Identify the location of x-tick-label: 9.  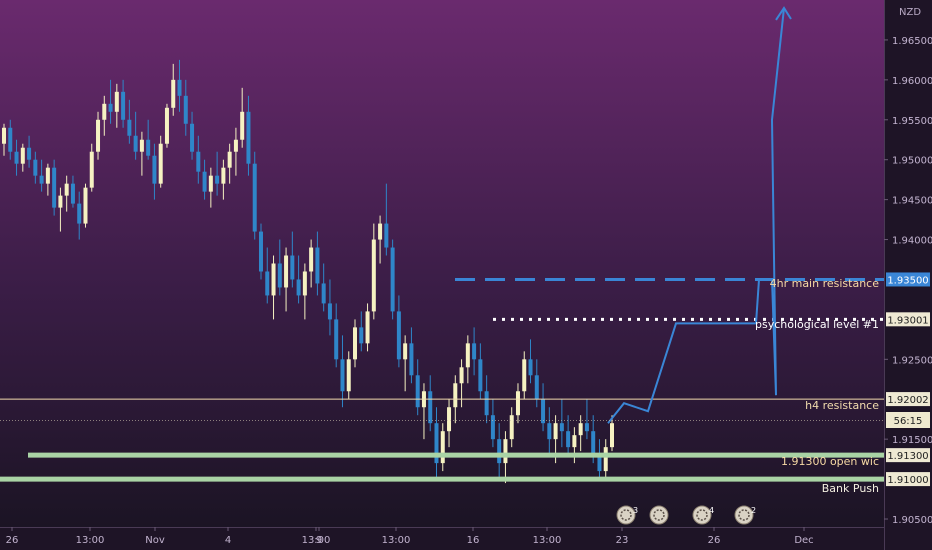
(319, 540).